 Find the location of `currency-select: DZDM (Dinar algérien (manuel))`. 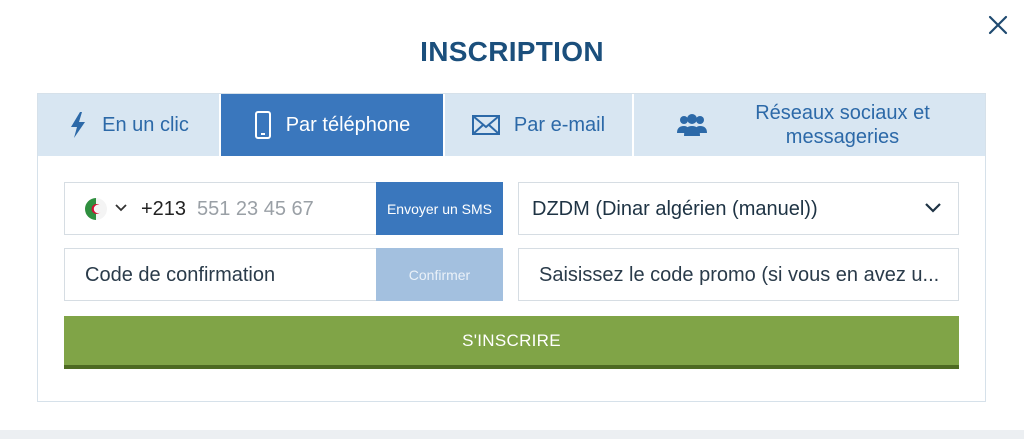

currency-select: DZDM (Dinar algérien (manuel)) is located at coordinates (738, 208).